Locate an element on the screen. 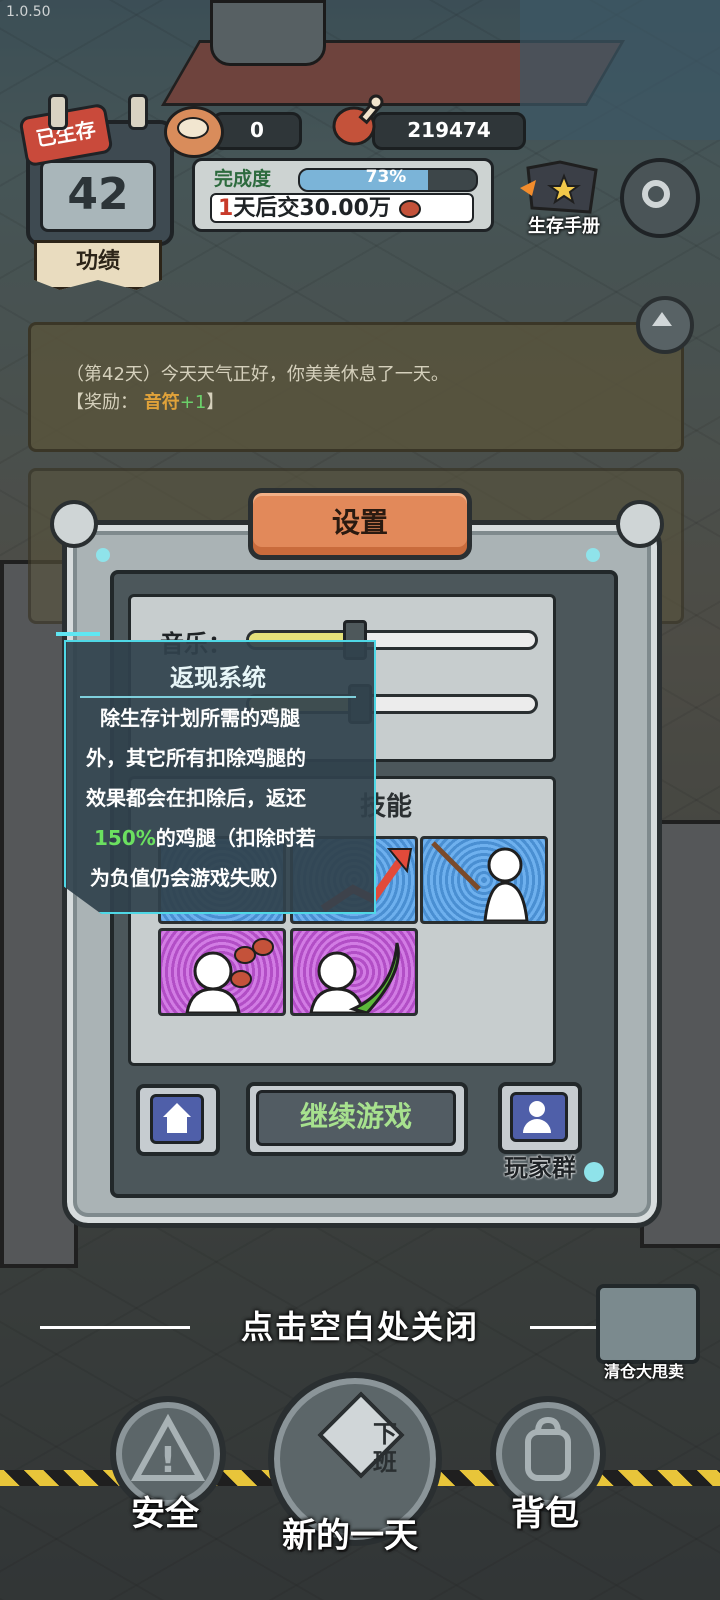  event-log-panel is located at coordinates (356, 387).